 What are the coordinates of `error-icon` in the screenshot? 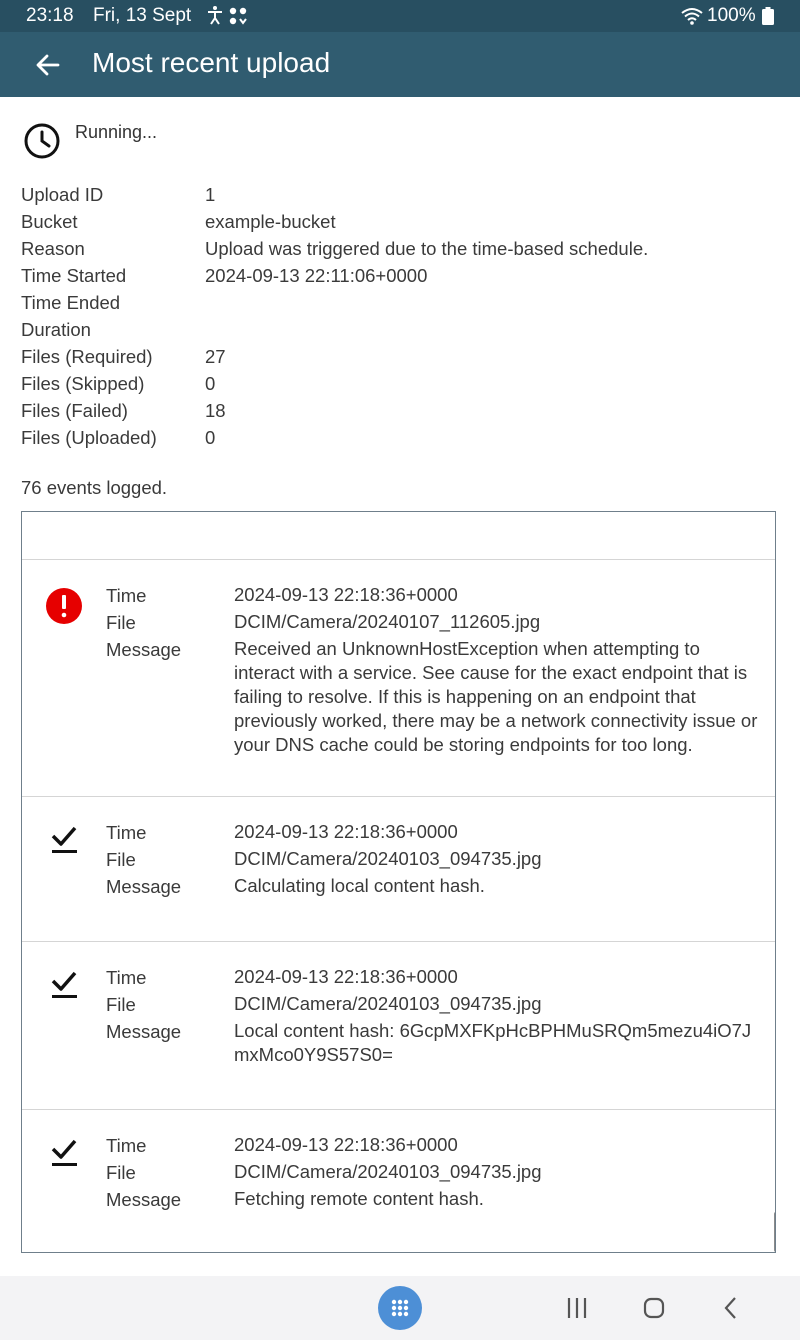 It's located at (64, 606).